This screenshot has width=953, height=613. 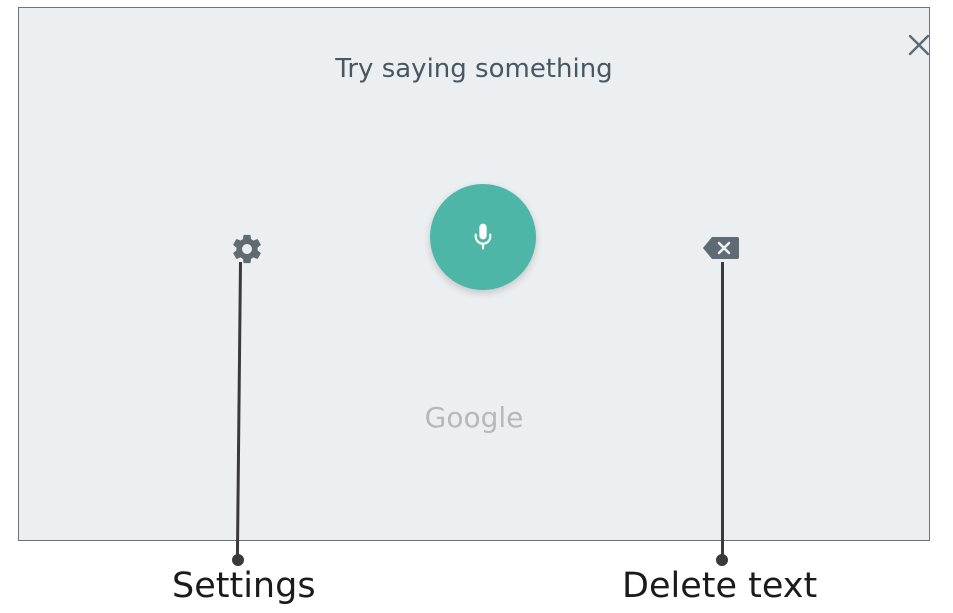 What do you see at coordinates (722, 410) in the screenshot?
I see `delete-callout-line` at bounding box center [722, 410].